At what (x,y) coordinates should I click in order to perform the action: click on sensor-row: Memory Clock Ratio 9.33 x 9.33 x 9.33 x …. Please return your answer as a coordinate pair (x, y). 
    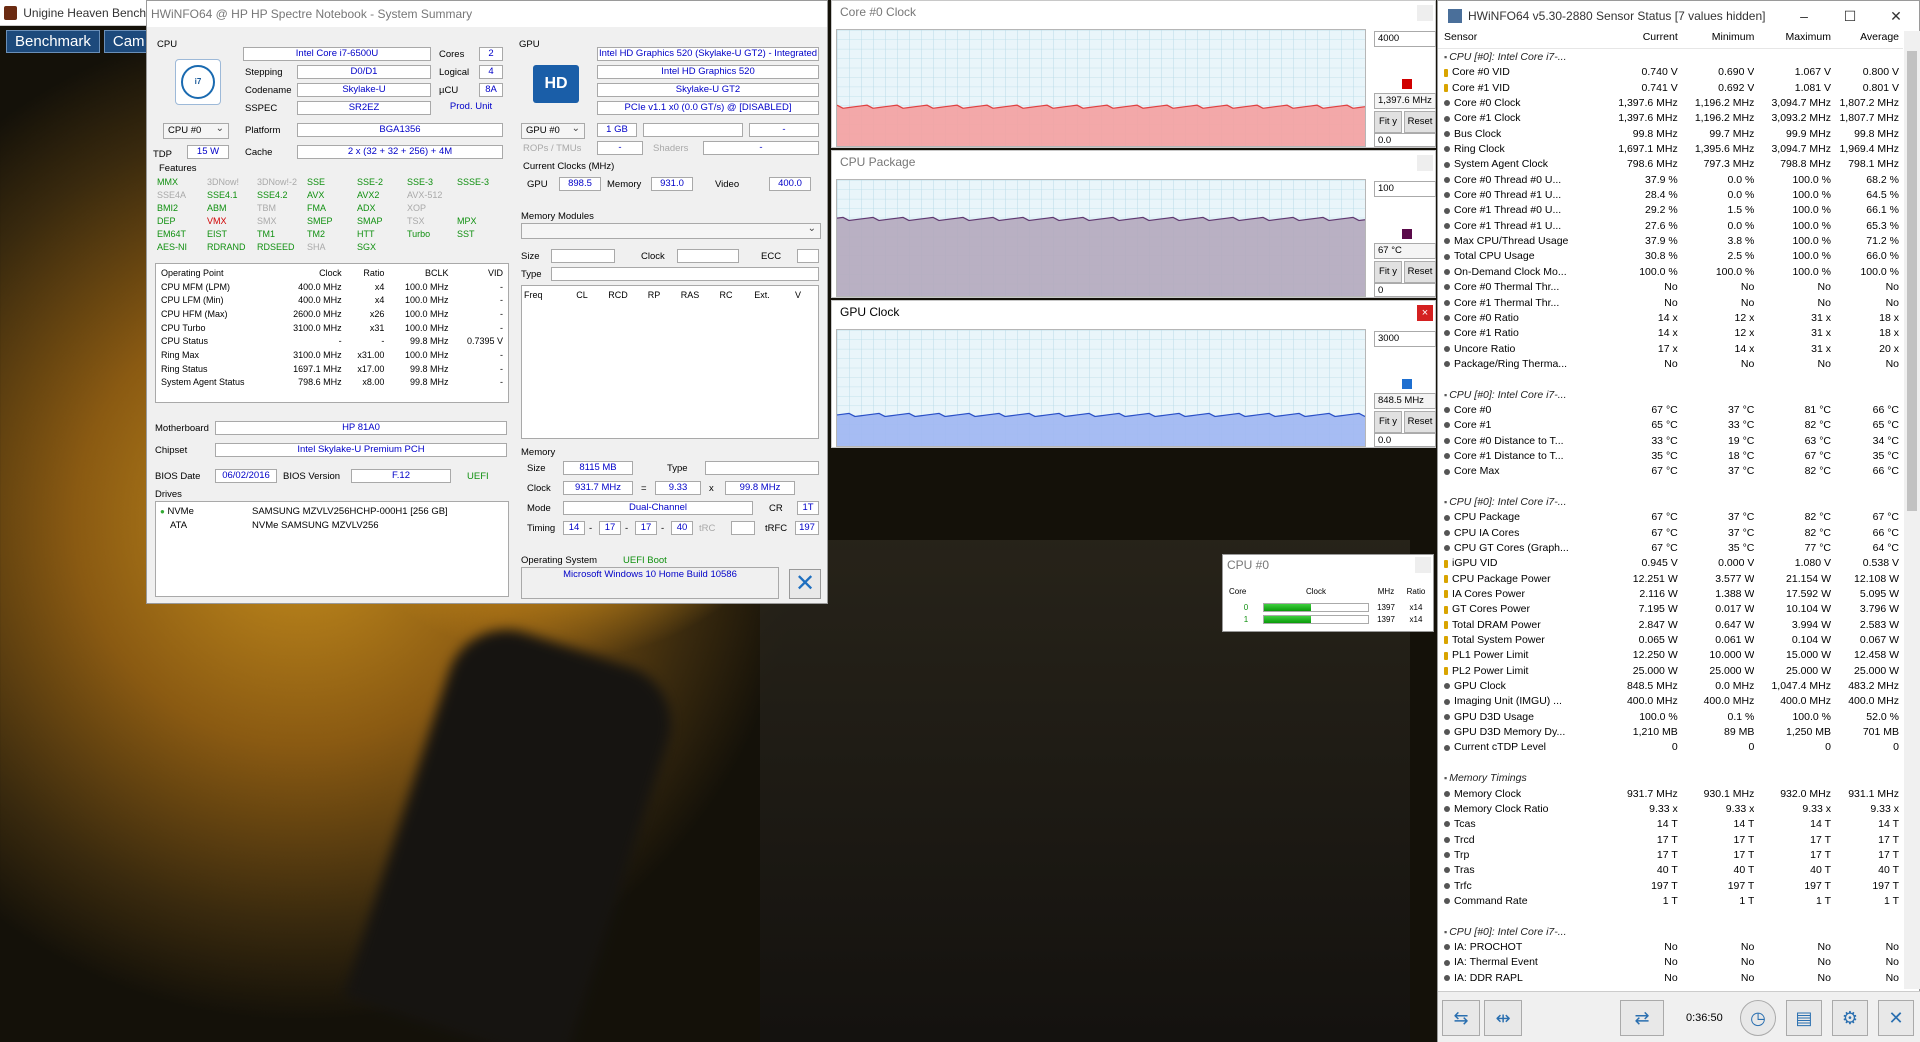
    Looking at the image, I should click on (1670, 809).